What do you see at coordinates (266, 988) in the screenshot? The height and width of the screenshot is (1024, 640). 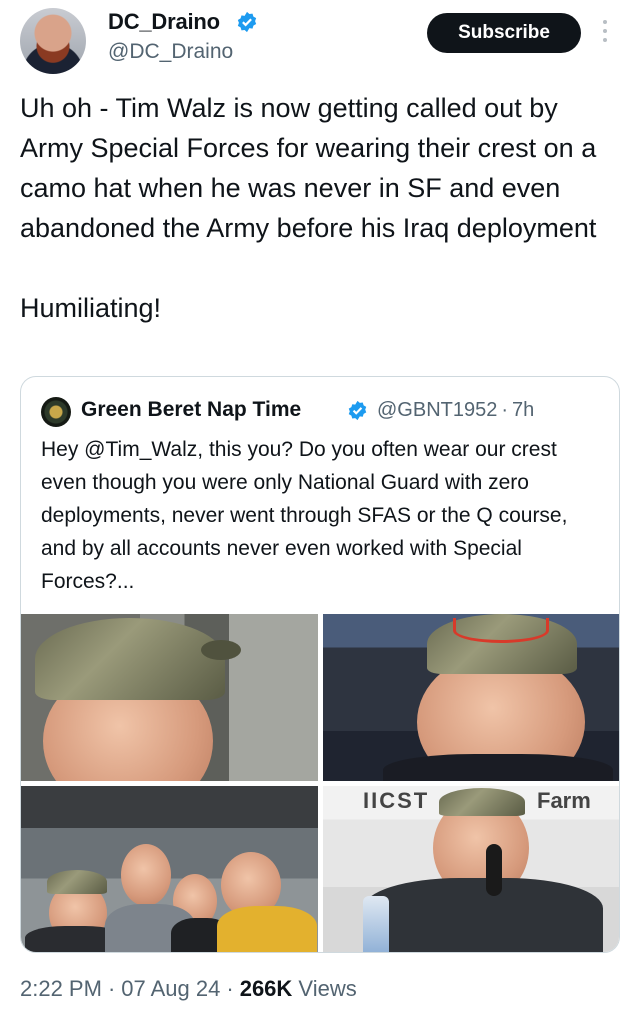 I see `views-count: 266K` at bounding box center [266, 988].